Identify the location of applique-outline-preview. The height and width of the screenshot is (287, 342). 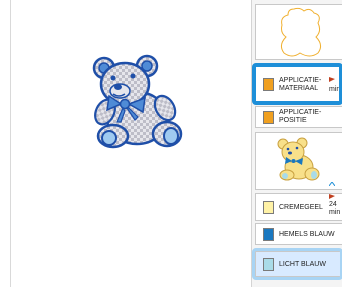
(298, 32).